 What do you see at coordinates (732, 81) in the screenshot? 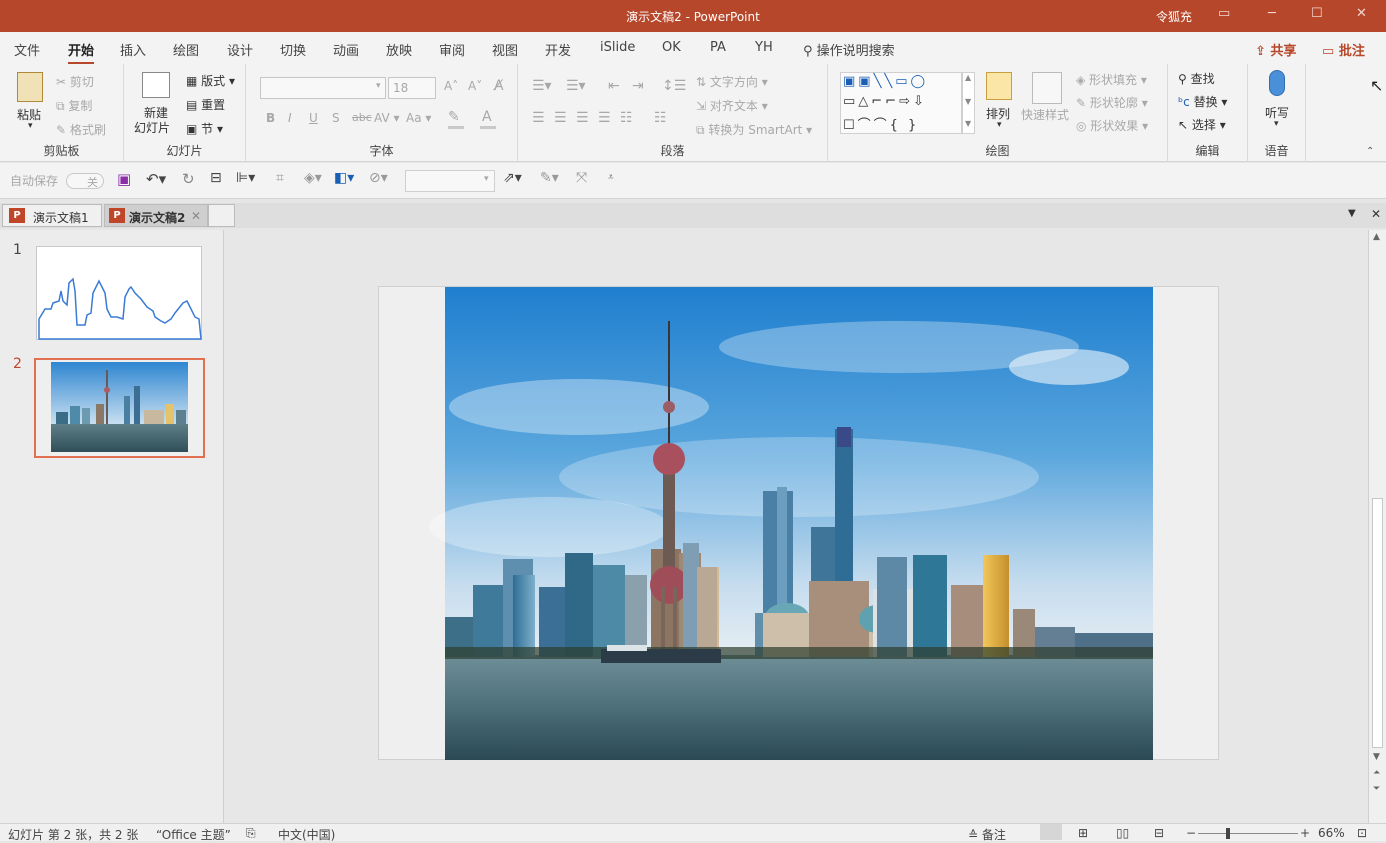
I see `text-direction-button: ⇅ 文字方向 ▾` at bounding box center [732, 81].